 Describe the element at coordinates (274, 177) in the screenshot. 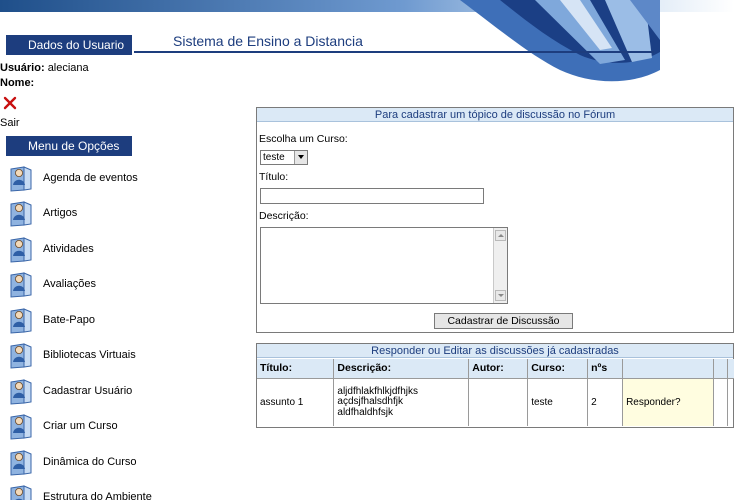

I see `title-label: Título:` at that location.